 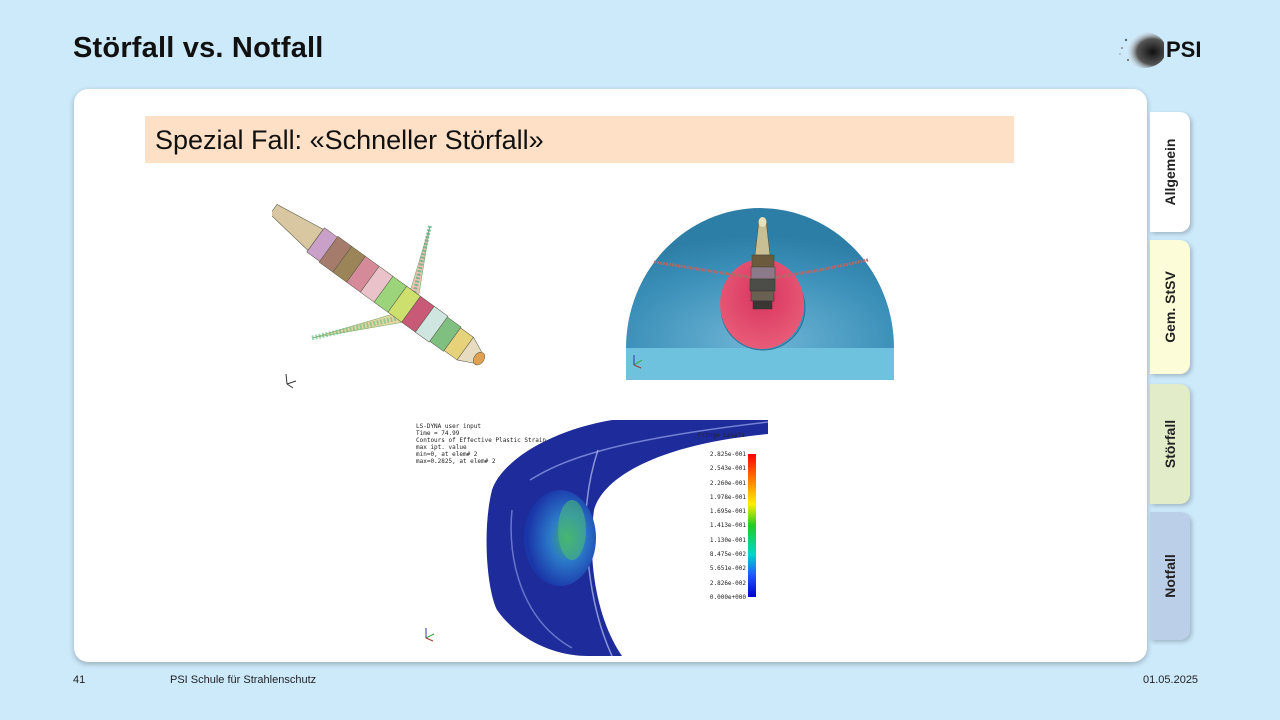 What do you see at coordinates (760, 364) in the screenshot?
I see `dome-base` at bounding box center [760, 364].